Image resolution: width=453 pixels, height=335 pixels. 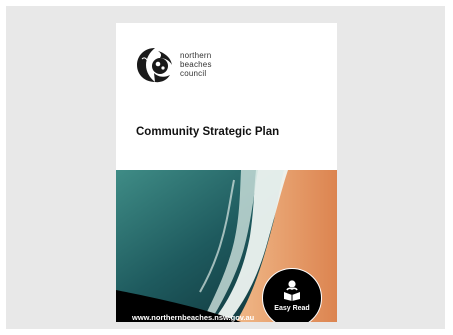 I want to click on council-logo: northern beaches council, so click(x=194, y=67).